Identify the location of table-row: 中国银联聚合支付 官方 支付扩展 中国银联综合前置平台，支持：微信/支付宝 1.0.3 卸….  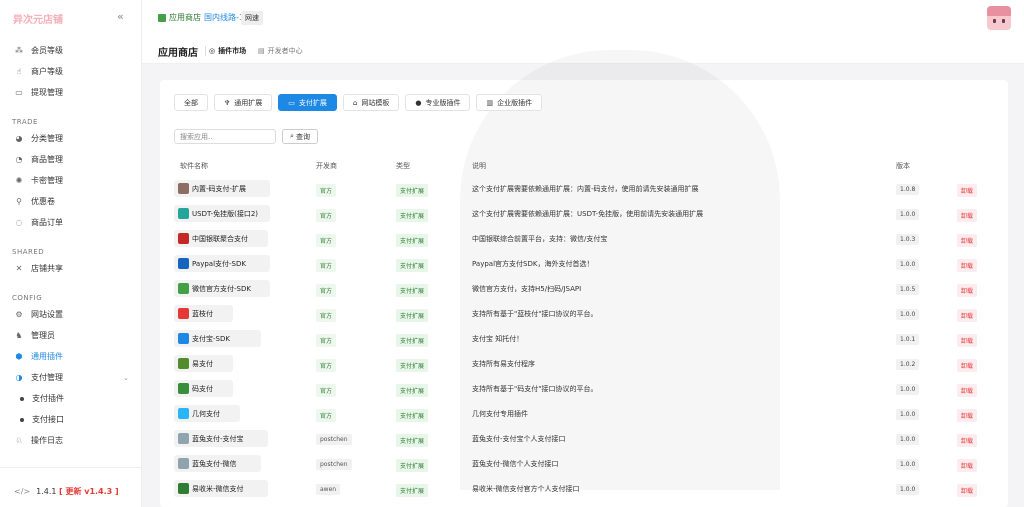
(584, 238).